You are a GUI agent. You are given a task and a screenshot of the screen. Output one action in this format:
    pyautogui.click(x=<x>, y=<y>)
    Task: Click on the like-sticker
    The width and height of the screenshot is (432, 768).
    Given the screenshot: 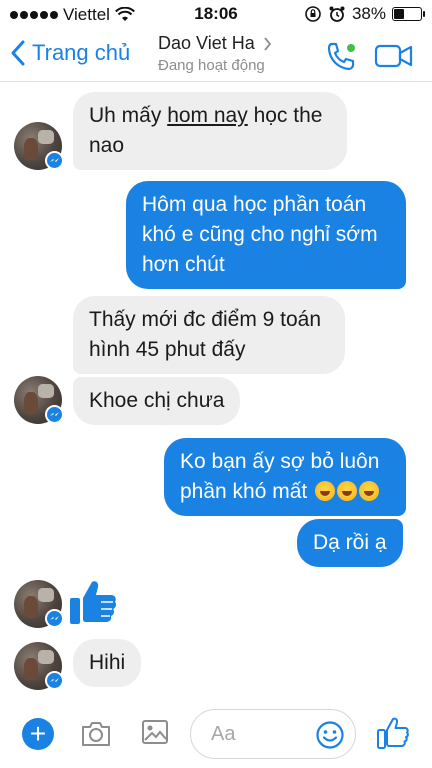 What is the action you would take?
    pyautogui.click(x=93, y=603)
    